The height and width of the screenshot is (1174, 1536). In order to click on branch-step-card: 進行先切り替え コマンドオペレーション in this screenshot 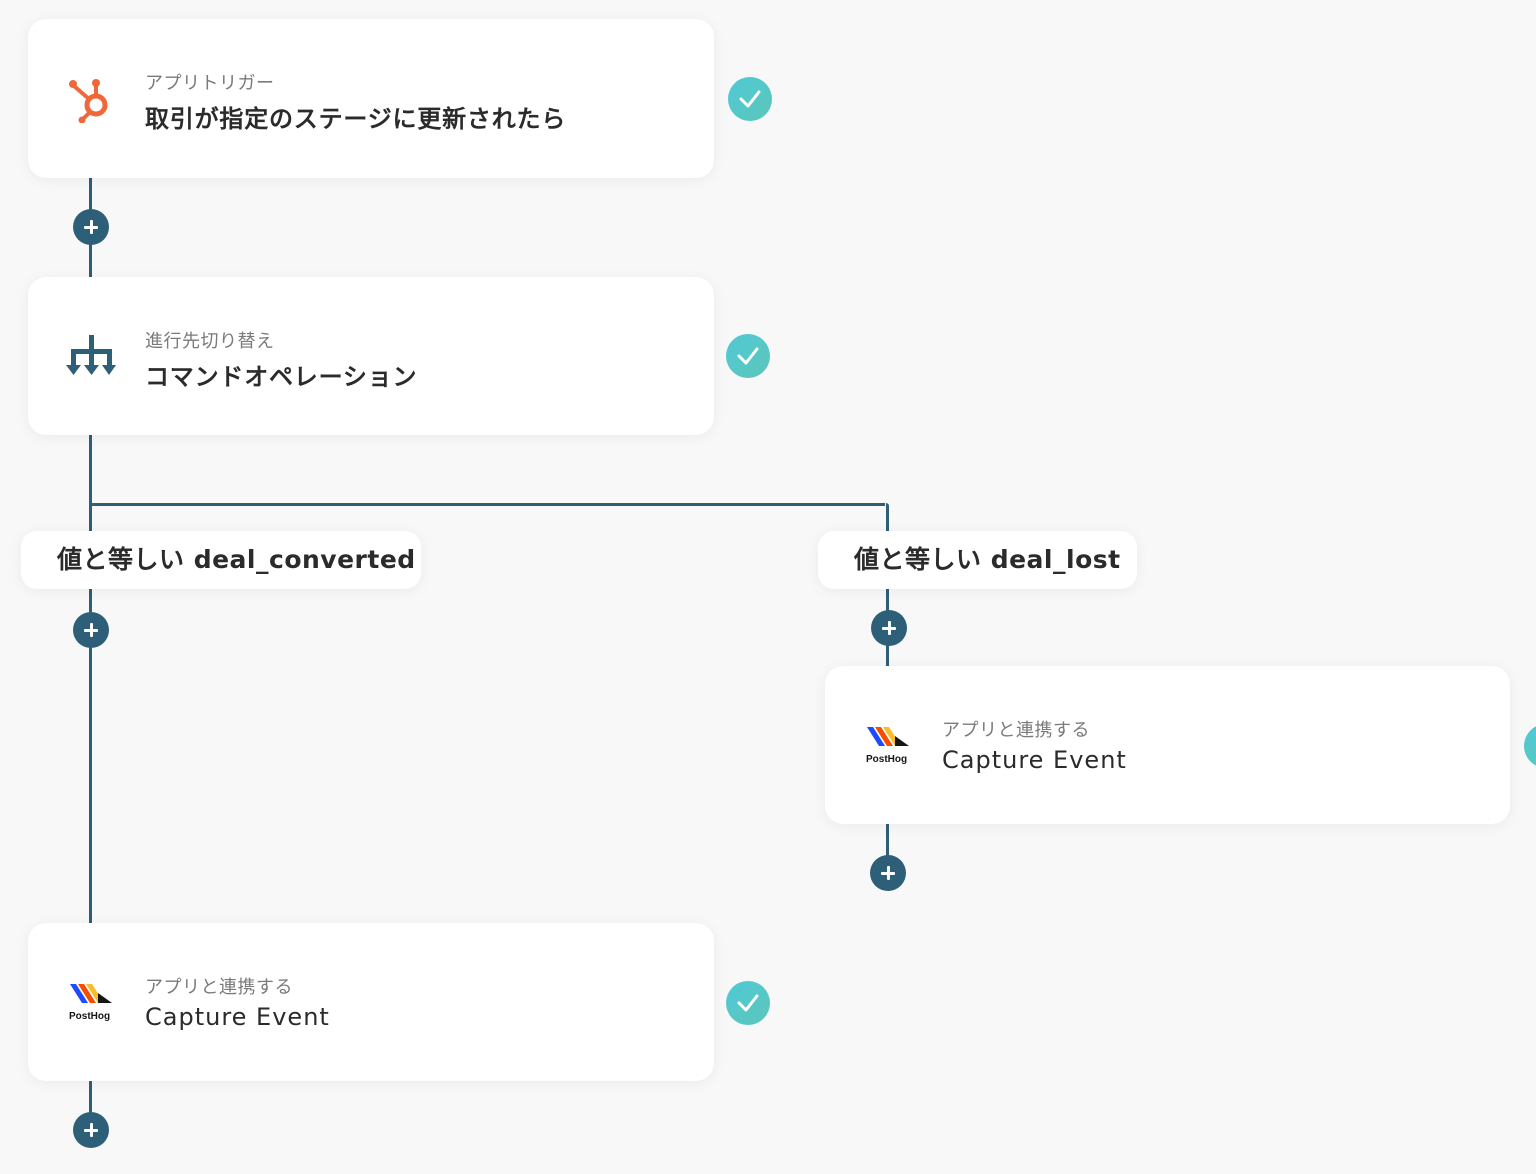, I will do `click(371, 356)`.